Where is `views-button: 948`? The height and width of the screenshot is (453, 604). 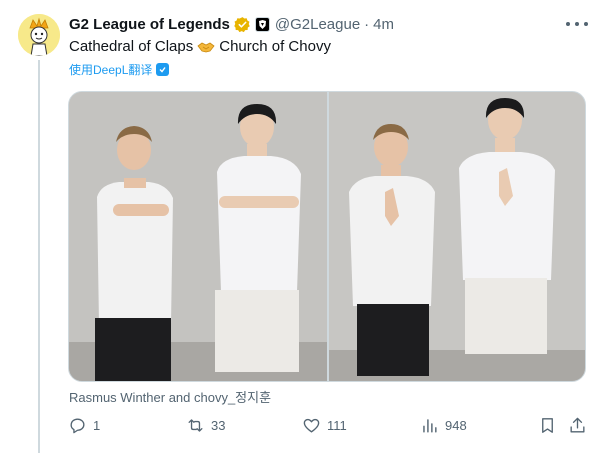 views-button: 948 is located at coordinates (443, 425).